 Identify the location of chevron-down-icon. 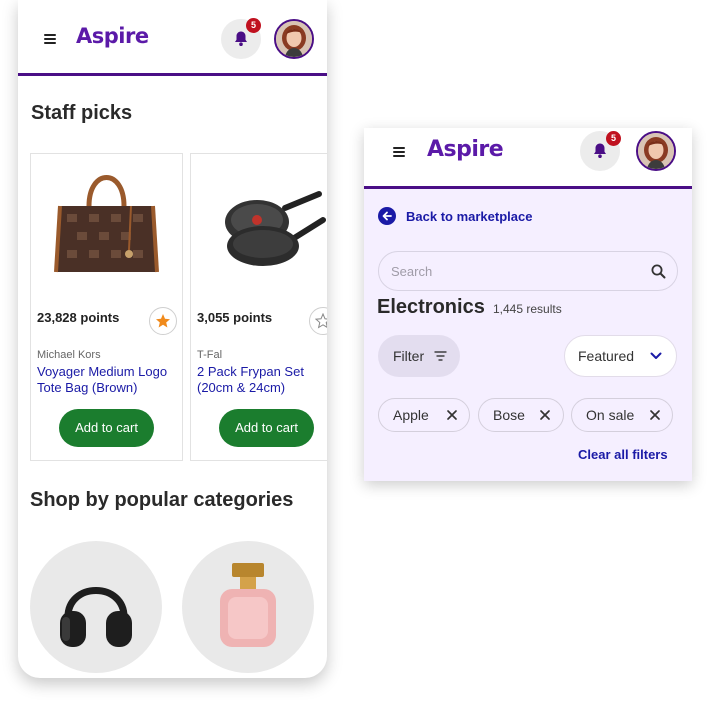
(656, 355).